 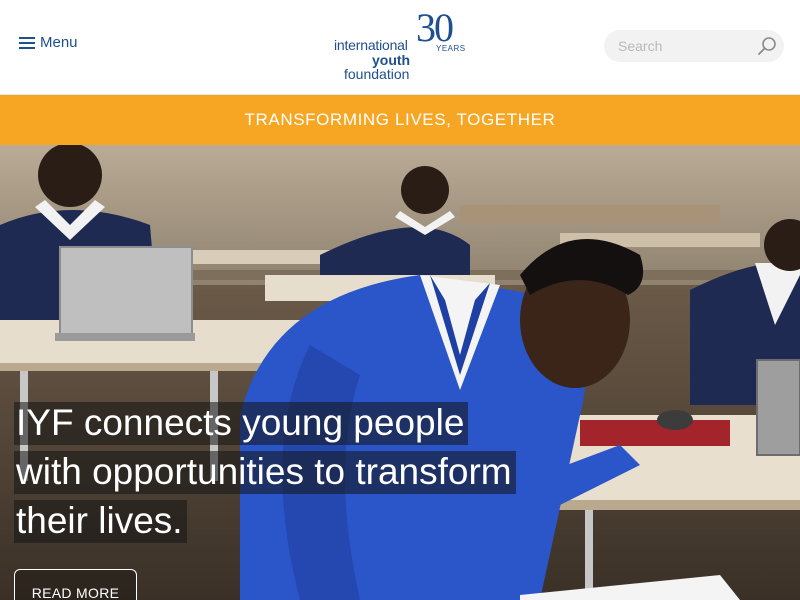 I want to click on logo-text-foundation: foundation, so click(x=377, y=74).